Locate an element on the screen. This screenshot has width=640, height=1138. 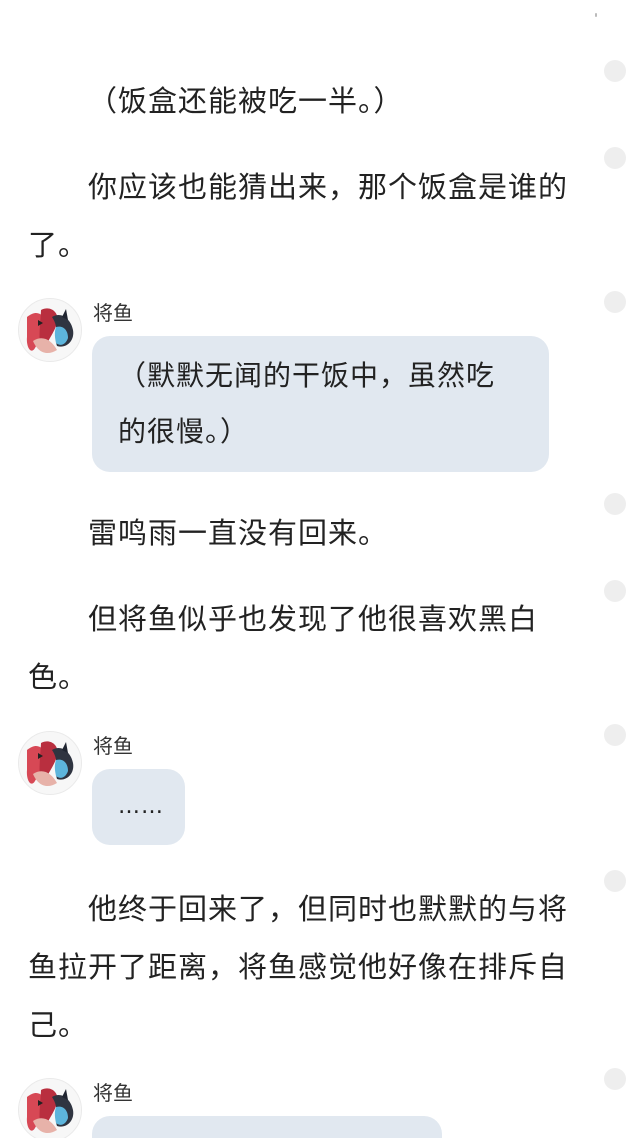
message-bubble is located at coordinates (267, 1127).